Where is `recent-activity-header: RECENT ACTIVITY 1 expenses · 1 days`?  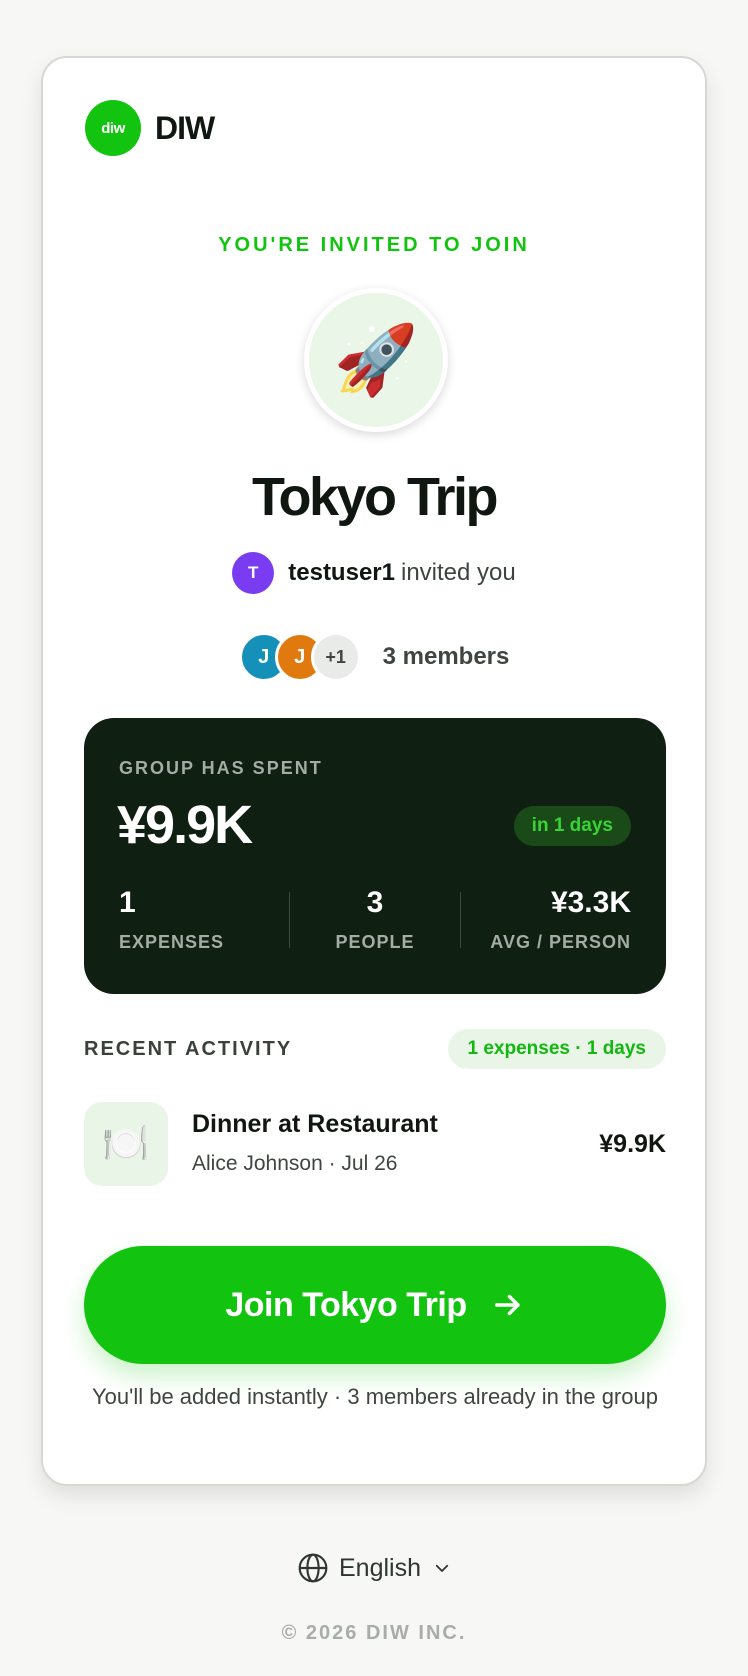
recent-activity-header: RECENT ACTIVITY 1 expenses · 1 days is located at coordinates (375, 1049).